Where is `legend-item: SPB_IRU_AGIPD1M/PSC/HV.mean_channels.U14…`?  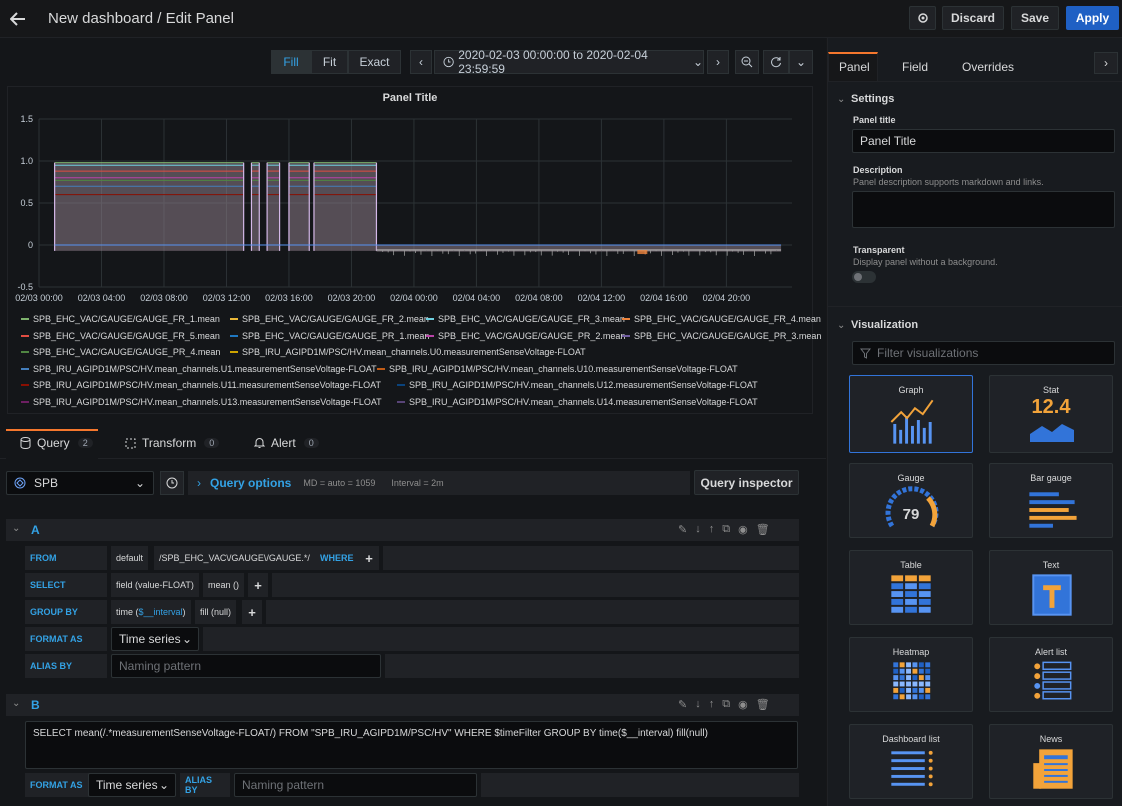
legend-item: SPB_IRU_AGIPD1M/PSC/HV.mean_channels.U14… is located at coordinates (577, 402).